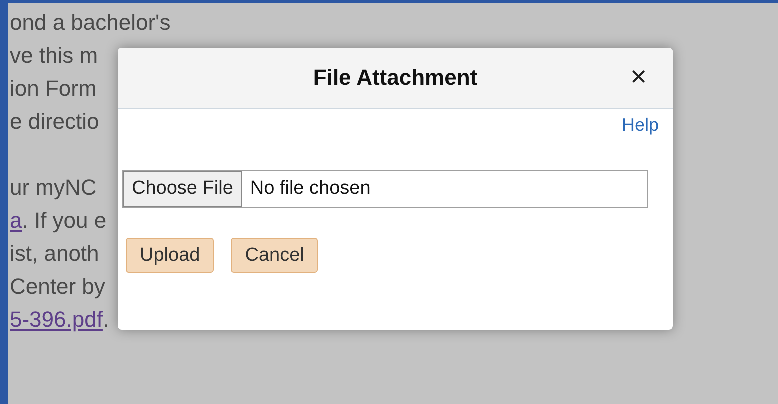  Describe the element at coordinates (395, 78) in the screenshot. I see `dialog-title: File Attachment` at that location.